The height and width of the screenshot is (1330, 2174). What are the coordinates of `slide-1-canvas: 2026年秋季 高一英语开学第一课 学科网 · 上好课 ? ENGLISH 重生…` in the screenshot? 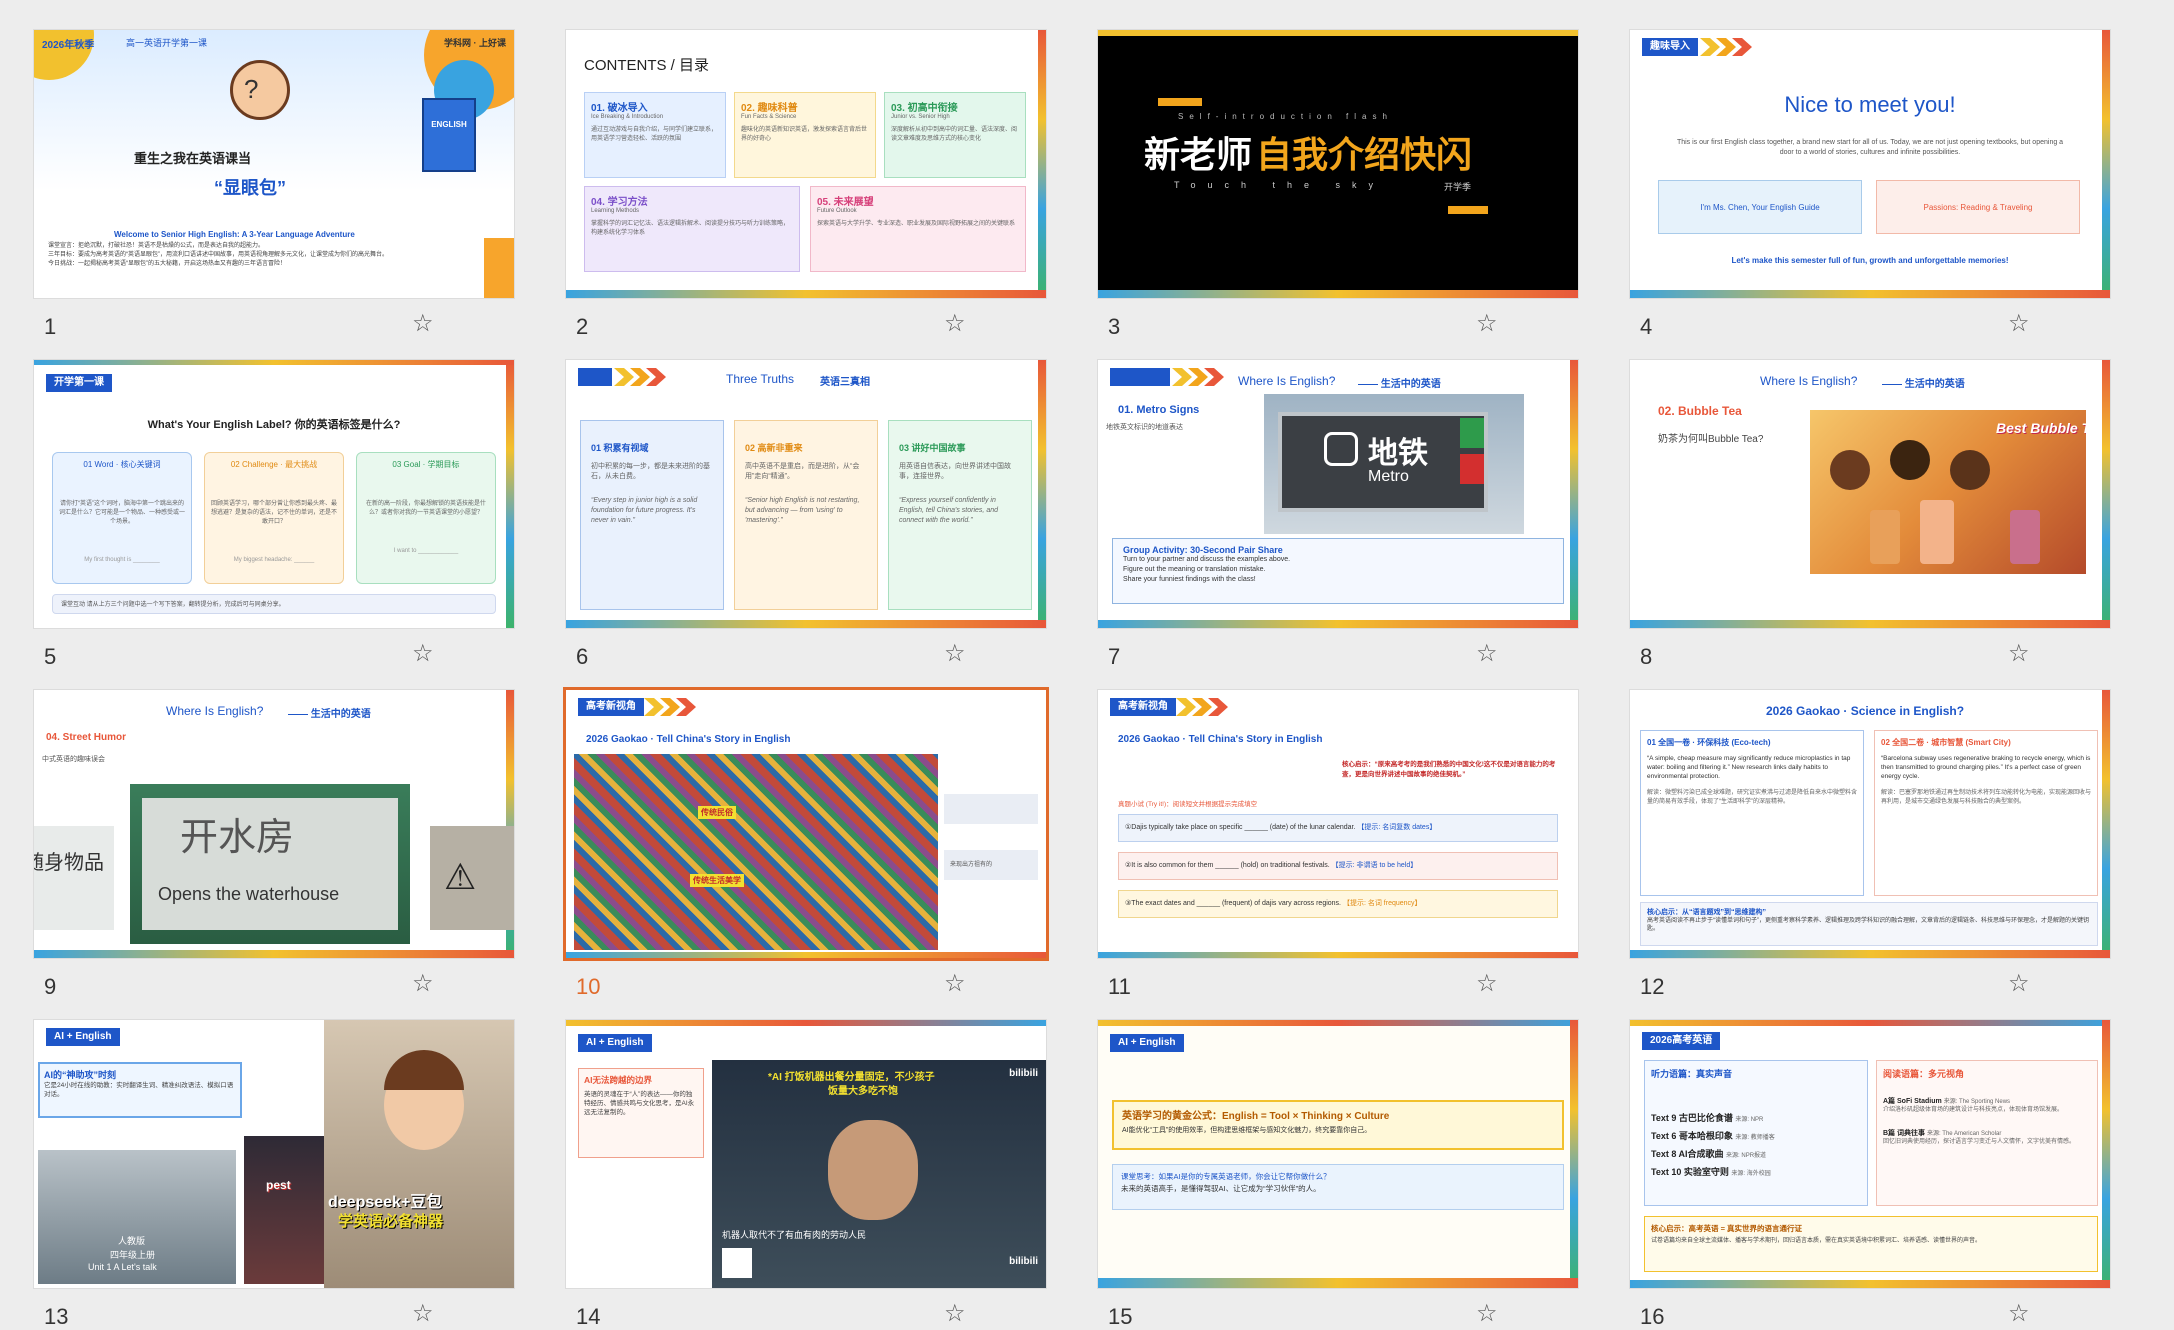 It's located at (274, 164).